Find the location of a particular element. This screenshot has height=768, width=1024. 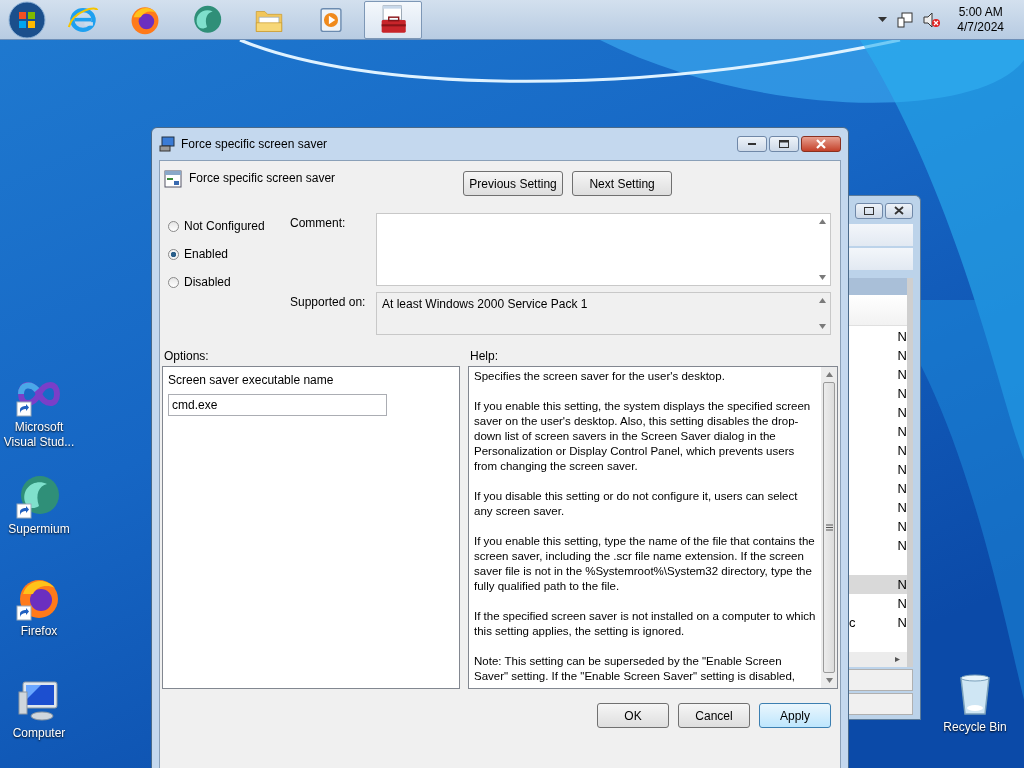

executable-name-field: cmd.exe is located at coordinates (277, 405).